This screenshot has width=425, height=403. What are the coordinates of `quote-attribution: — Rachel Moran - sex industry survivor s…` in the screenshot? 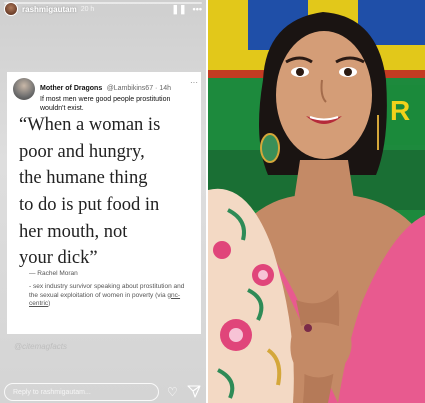 It's located at (109, 289).